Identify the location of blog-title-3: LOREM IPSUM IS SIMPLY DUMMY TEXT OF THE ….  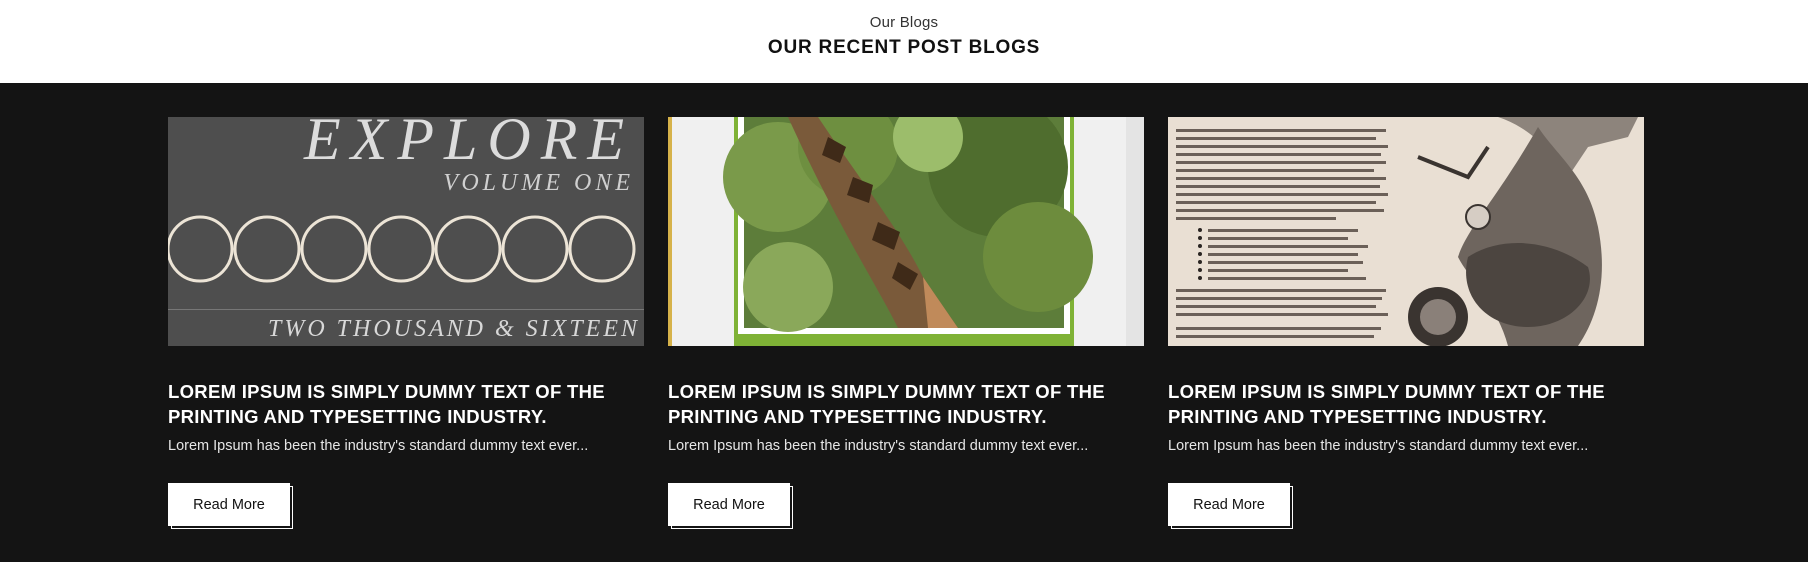
(1406, 404).